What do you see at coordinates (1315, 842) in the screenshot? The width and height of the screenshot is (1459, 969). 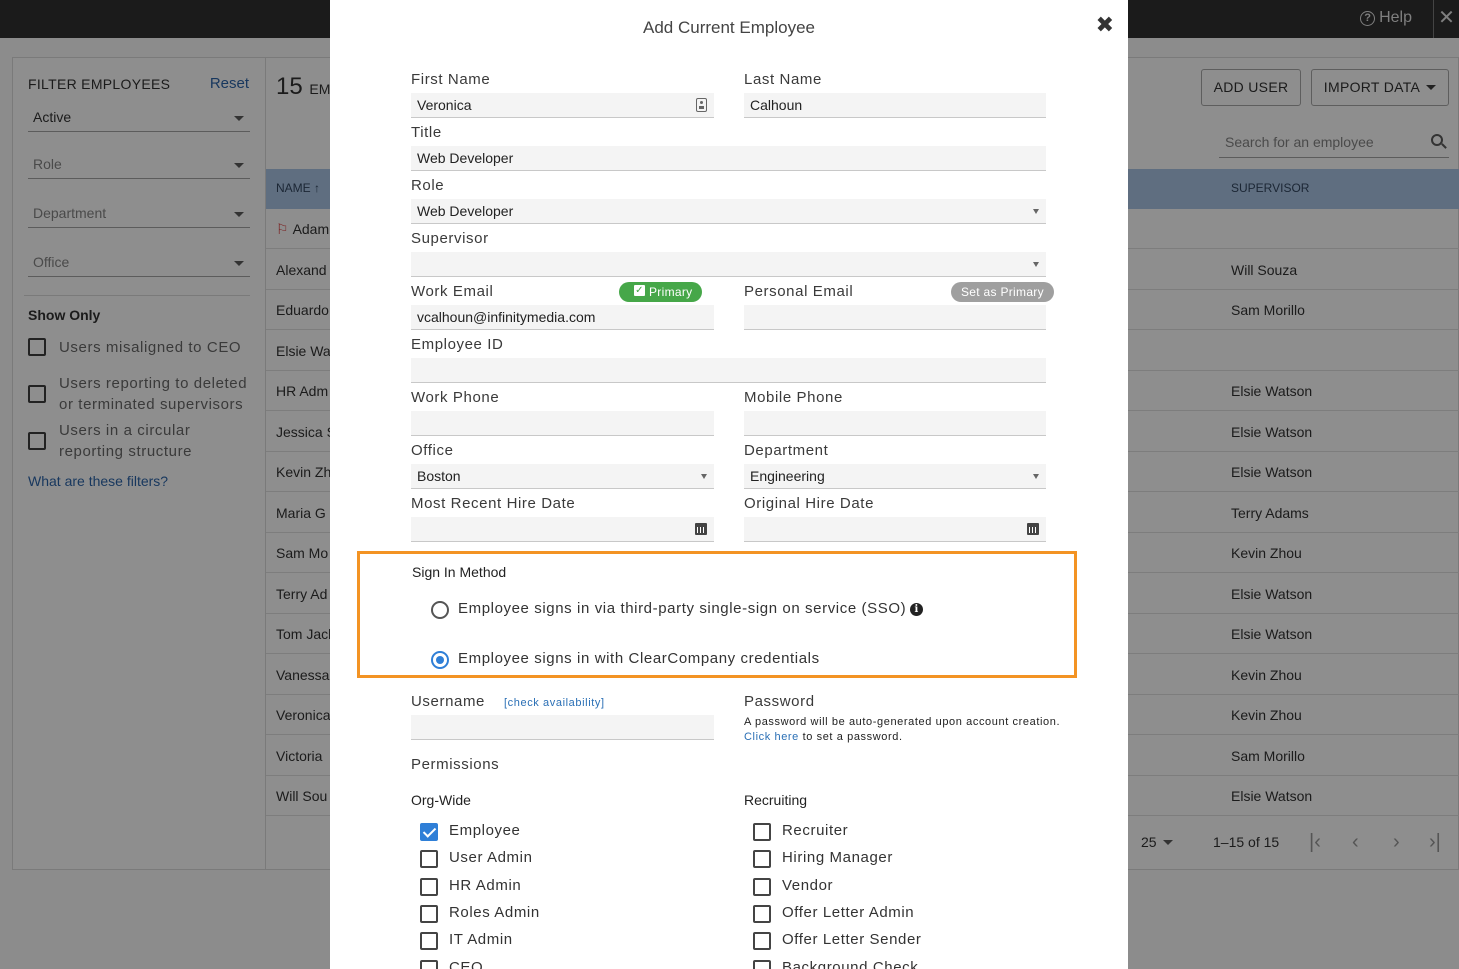 I see `first-page-icon: |‹` at bounding box center [1315, 842].